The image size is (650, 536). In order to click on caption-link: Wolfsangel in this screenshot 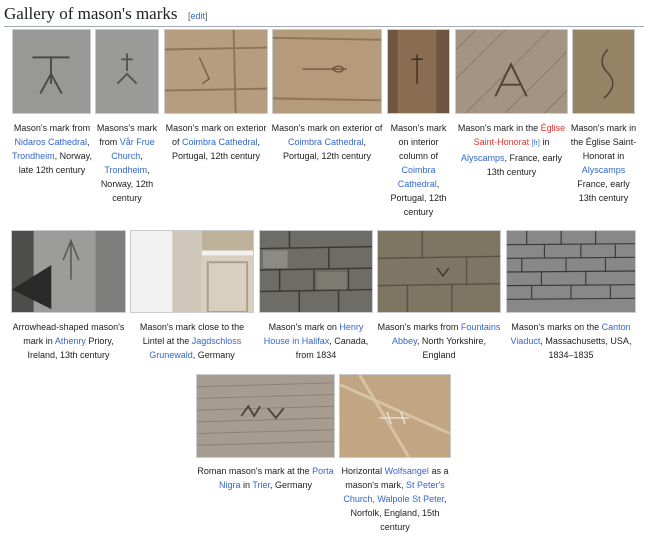, I will do `click(407, 471)`.